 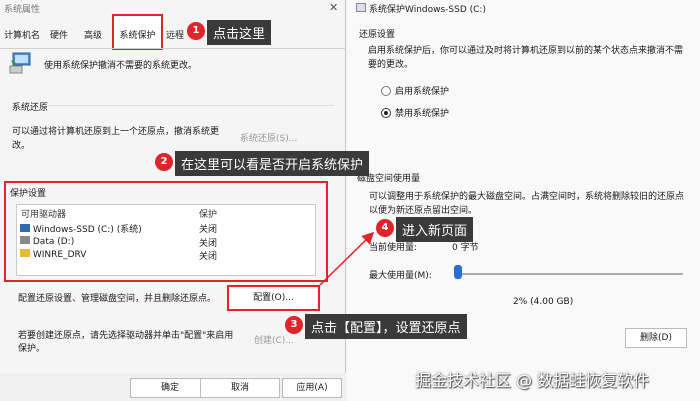 I want to click on annotation-arrows, so click(x=347, y=258).